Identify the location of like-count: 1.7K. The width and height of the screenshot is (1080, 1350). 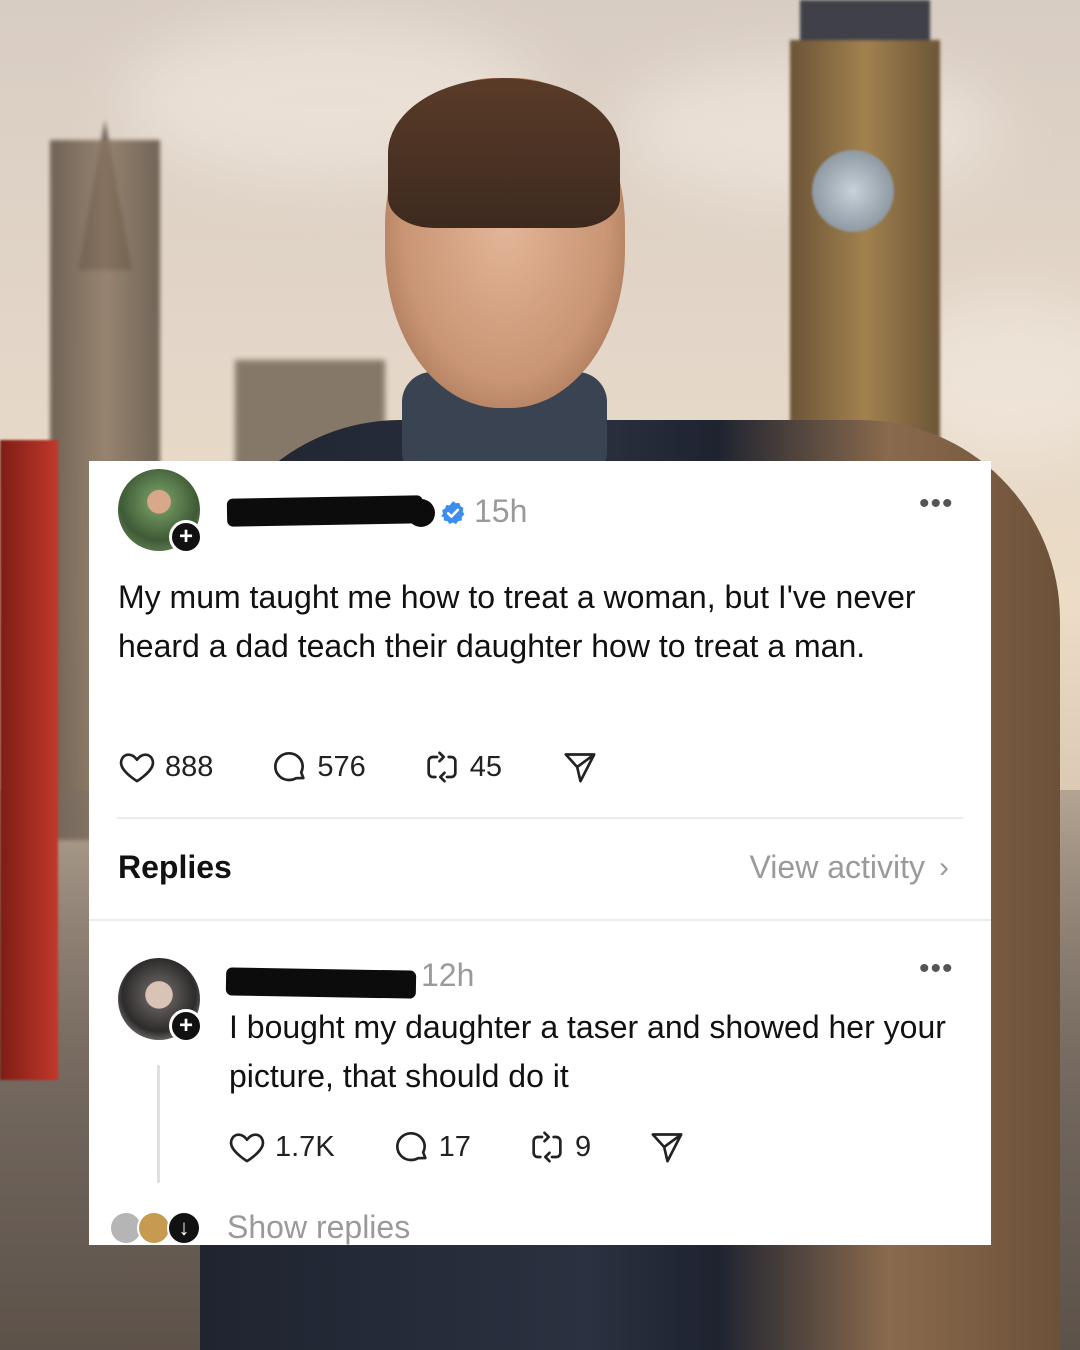
(305, 1146).